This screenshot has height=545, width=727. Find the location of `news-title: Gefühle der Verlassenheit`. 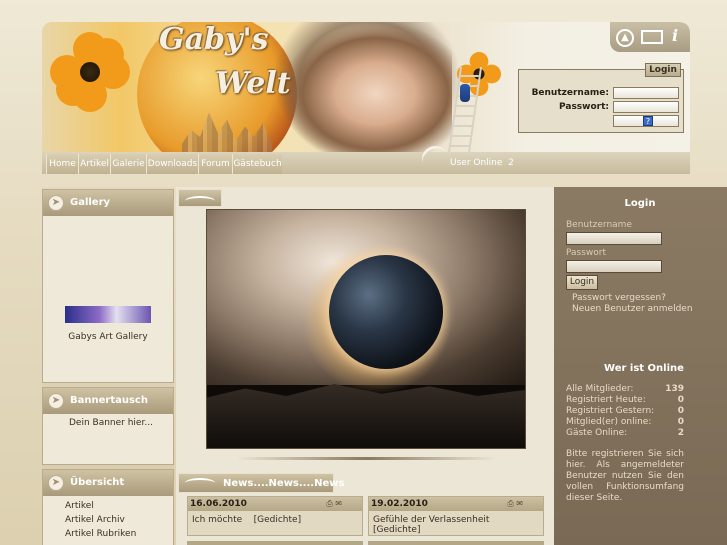

news-title: Gefühle der Verlassenheit is located at coordinates (431, 520).